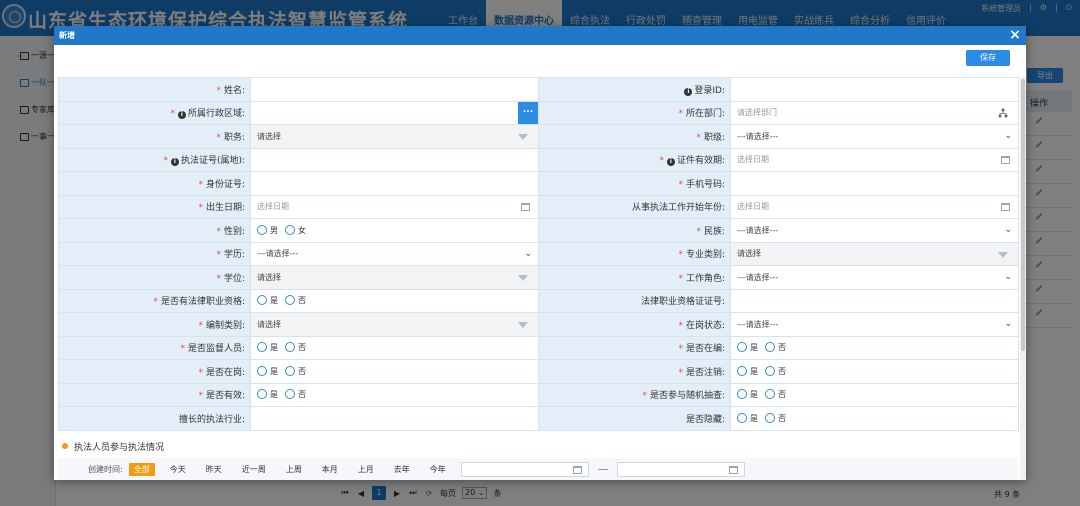 The image size is (1080, 506). Describe the element at coordinates (141, 469) in the screenshot. I see `filter-chip: 全部` at that location.